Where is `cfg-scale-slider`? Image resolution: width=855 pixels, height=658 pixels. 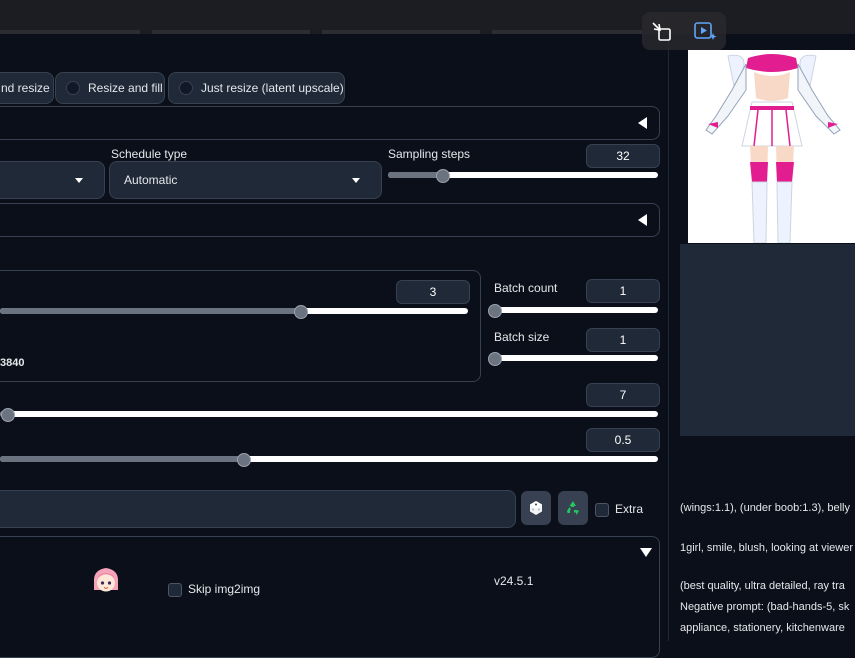
cfg-scale-slider is located at coordinates (329, 415).